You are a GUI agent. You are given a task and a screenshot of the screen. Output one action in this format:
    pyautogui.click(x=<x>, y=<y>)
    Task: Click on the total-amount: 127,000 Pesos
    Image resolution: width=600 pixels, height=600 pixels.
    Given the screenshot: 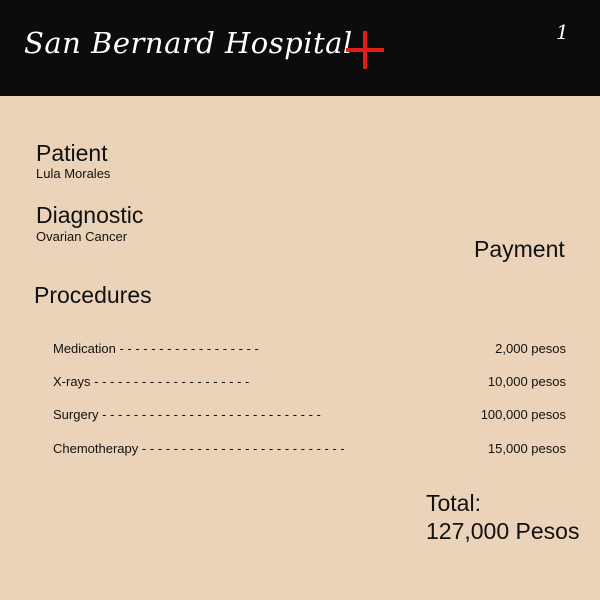 What is the action you would take?
    pyautogui.click(x=503, y=531)
    